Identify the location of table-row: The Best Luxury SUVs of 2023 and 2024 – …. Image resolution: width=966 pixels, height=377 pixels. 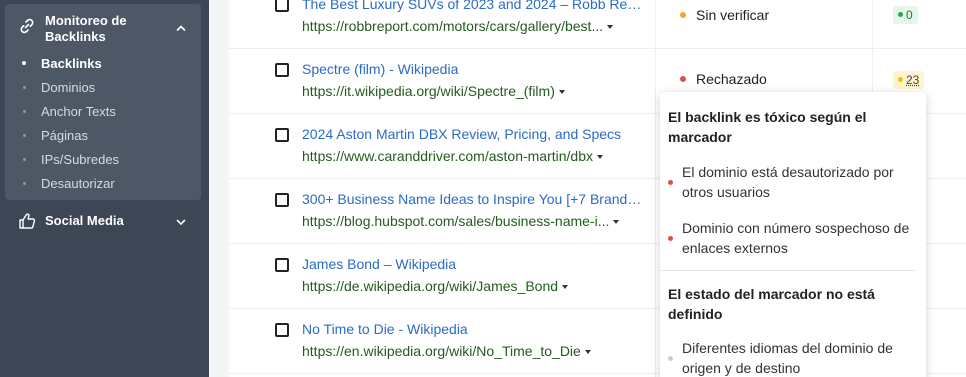
(597, 24).